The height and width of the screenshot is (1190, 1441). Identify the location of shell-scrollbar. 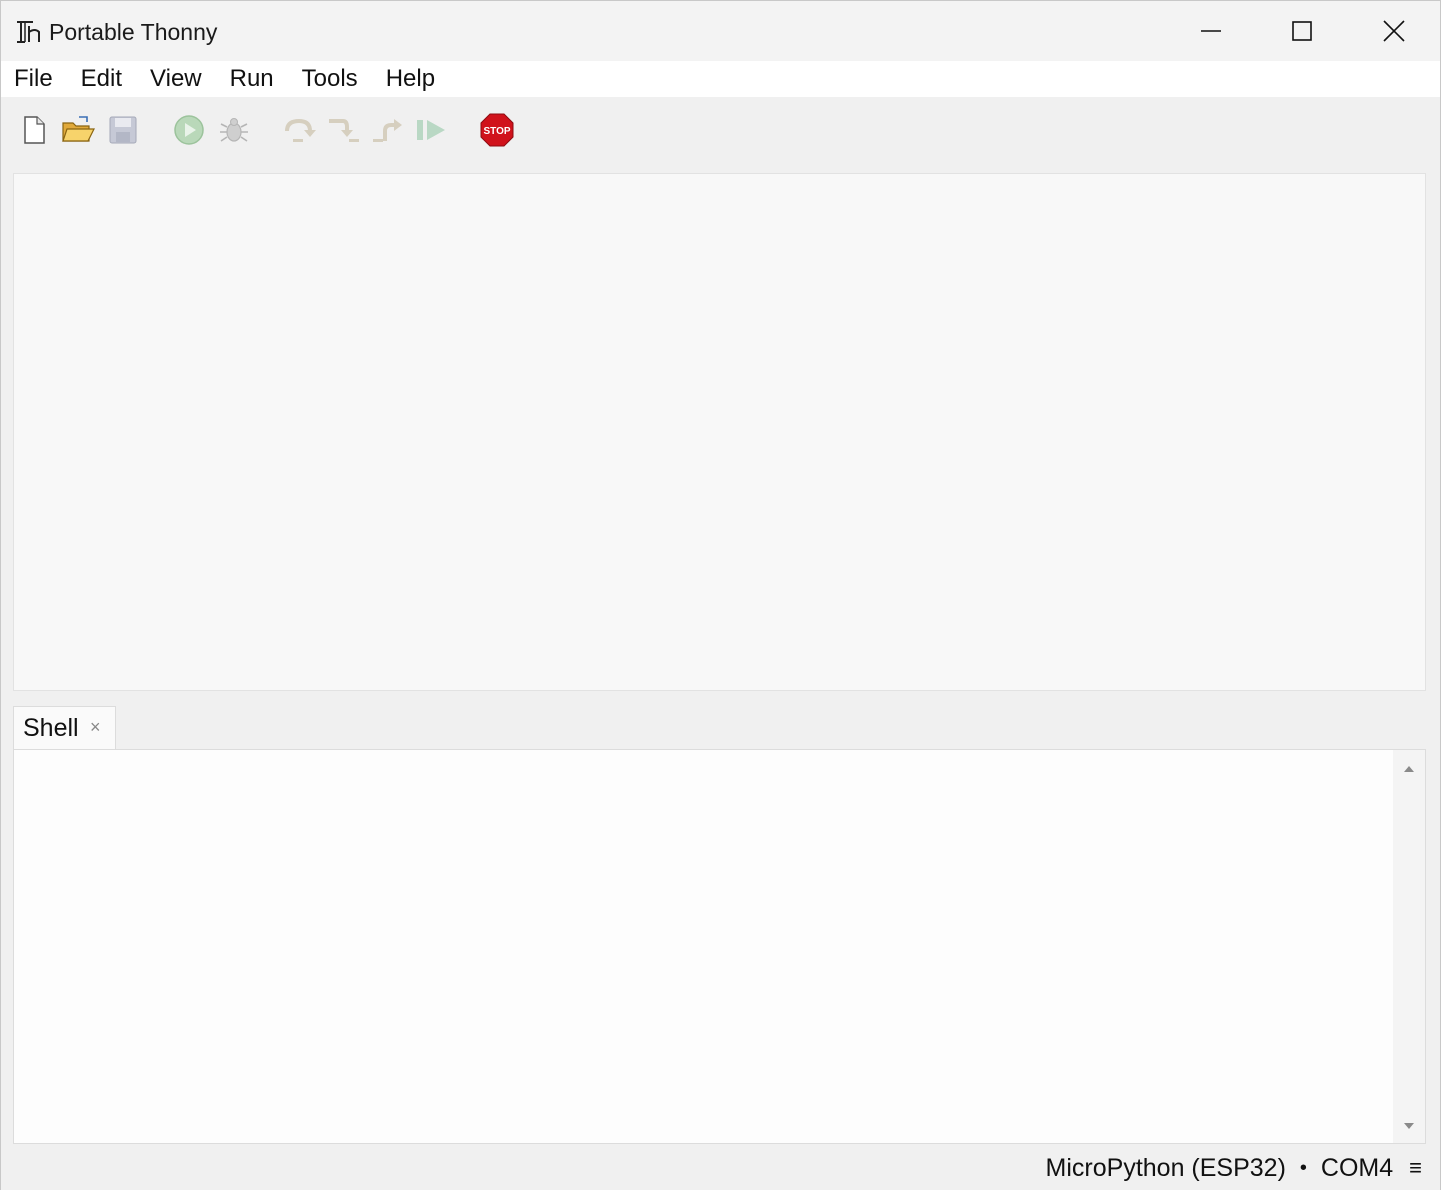
(1409, 946).